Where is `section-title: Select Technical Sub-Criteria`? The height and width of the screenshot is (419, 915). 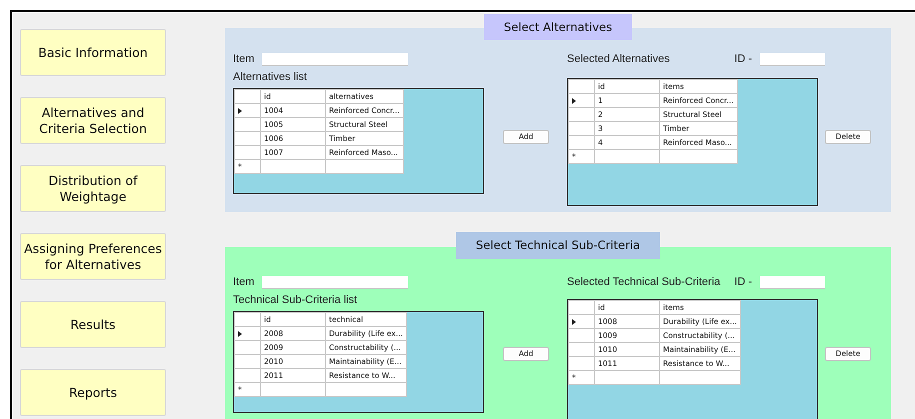
section-title: Select Technical Sub-Criteria is located at coordinates (558, 245).